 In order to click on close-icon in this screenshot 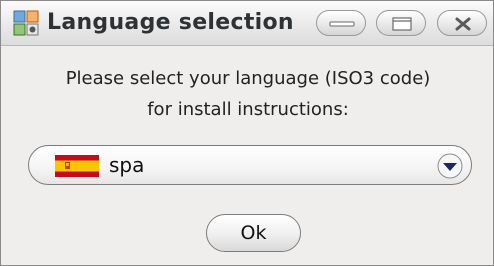, I will do `click(463, 24)`.